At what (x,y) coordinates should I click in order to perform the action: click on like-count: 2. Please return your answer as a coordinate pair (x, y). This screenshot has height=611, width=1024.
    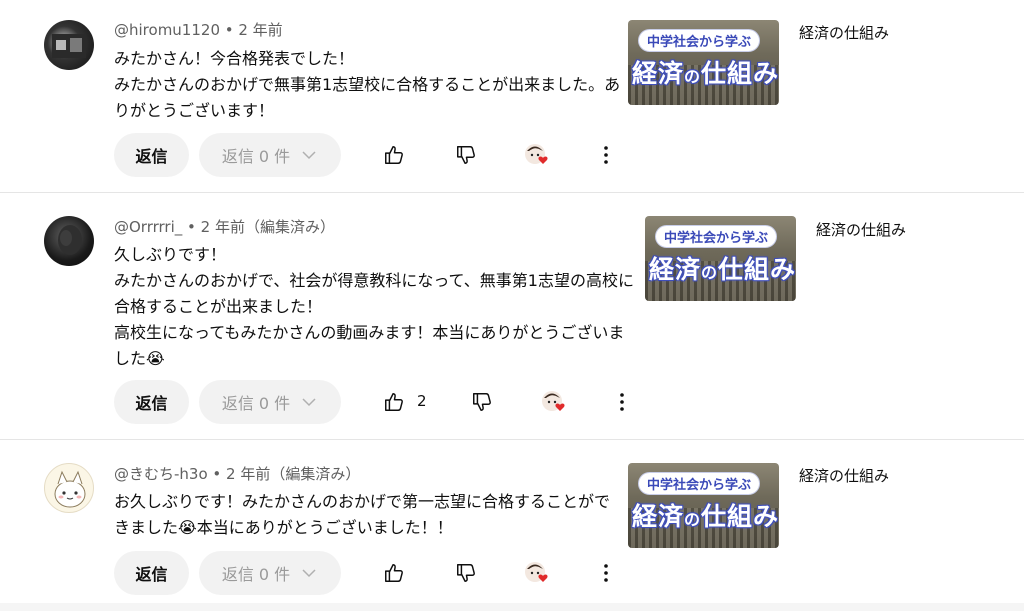
    Looking at the image, I should click on (422, 401).